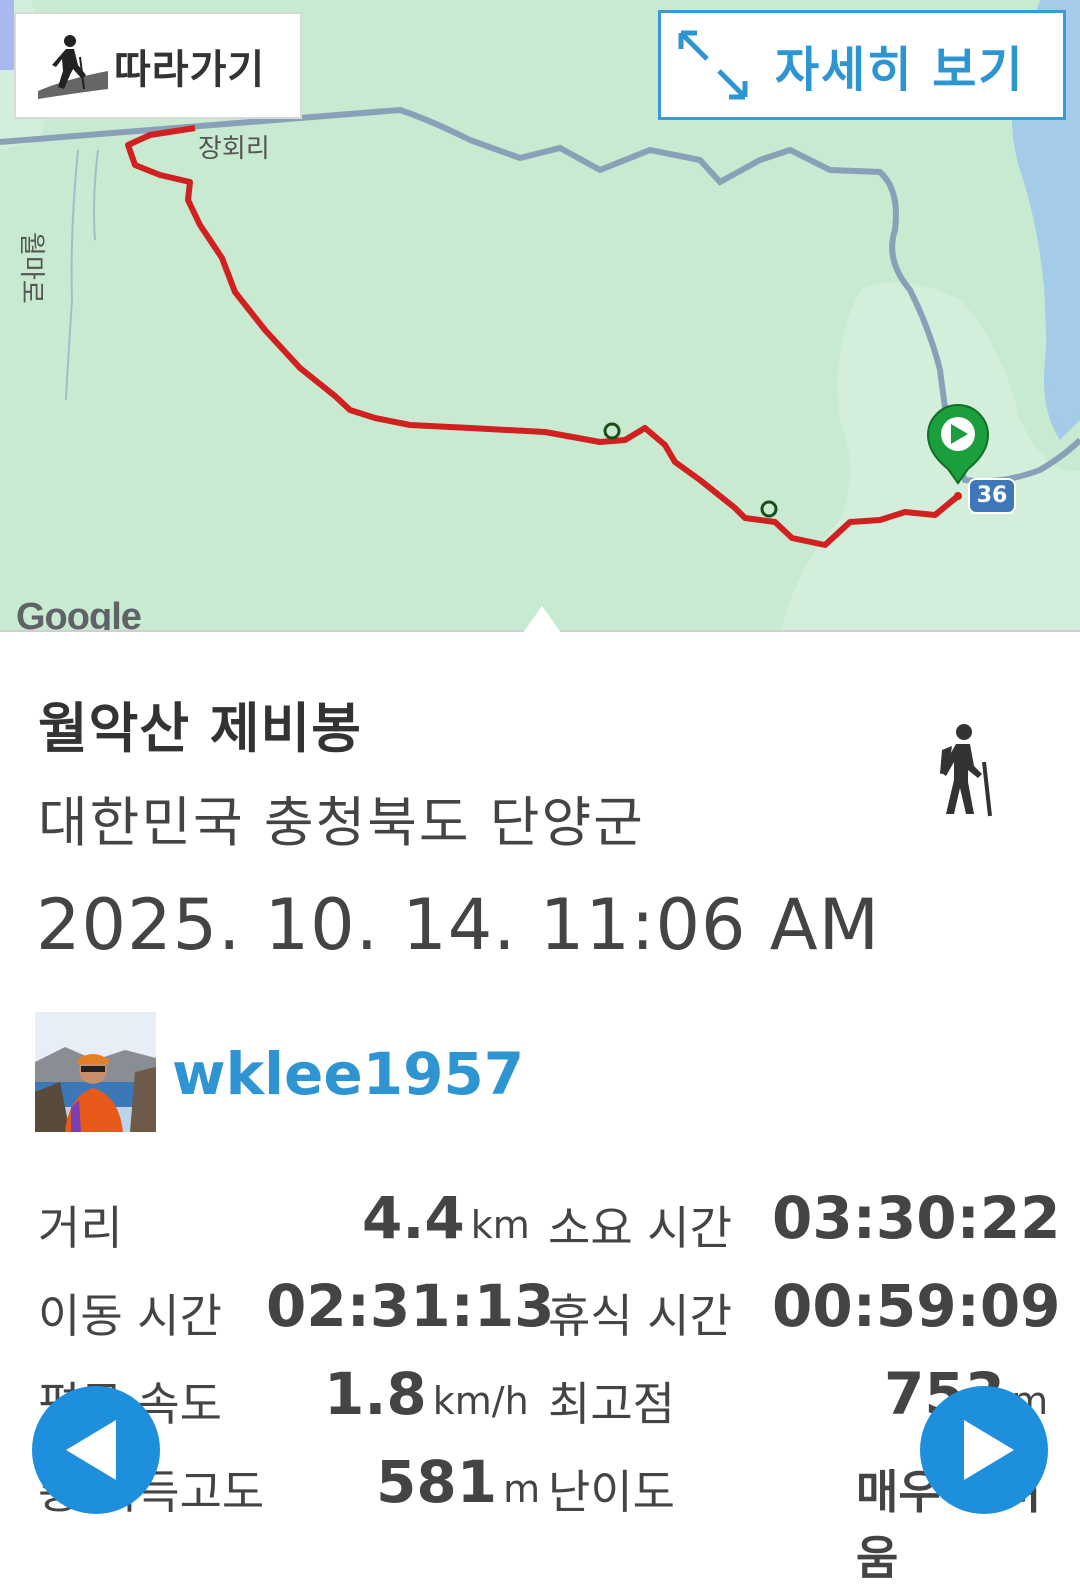 The height and width of the screenshot is (1588, 1080). Describe the element at coordinates (640, 1313) in the screenshot. I see `rest-time-label: 휴식 시간` at that location.